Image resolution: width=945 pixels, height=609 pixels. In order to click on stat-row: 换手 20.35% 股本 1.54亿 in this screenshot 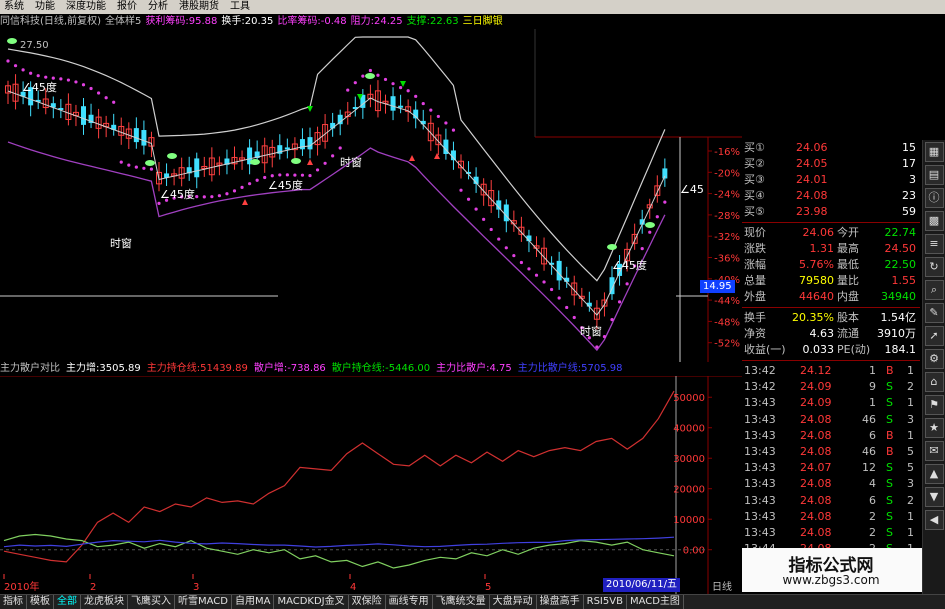, I will do `click(831, 318)`.